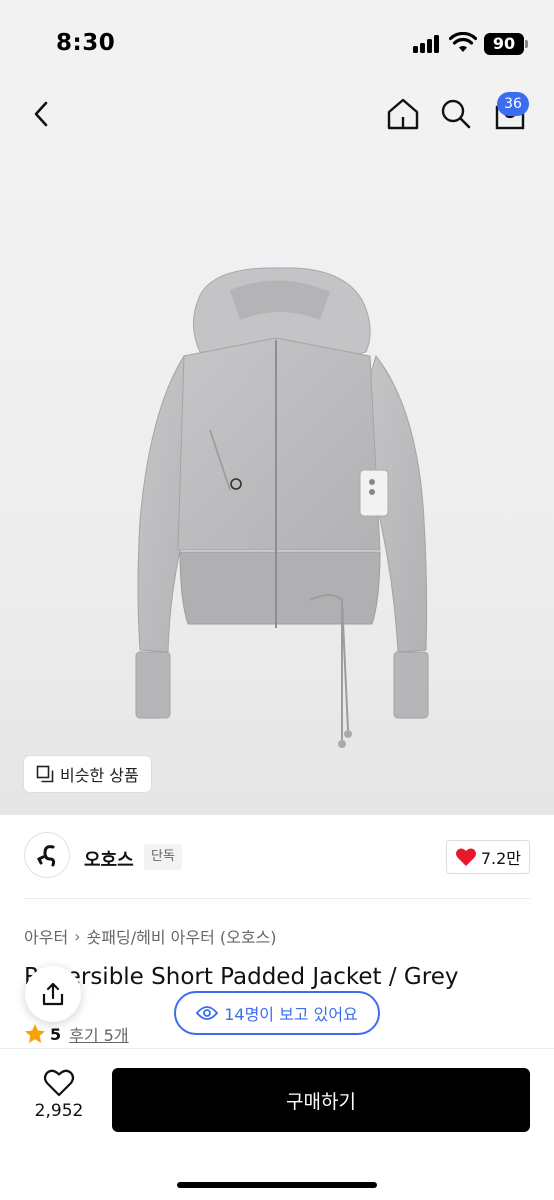  I want to click on search-icon, so click(456, 114).